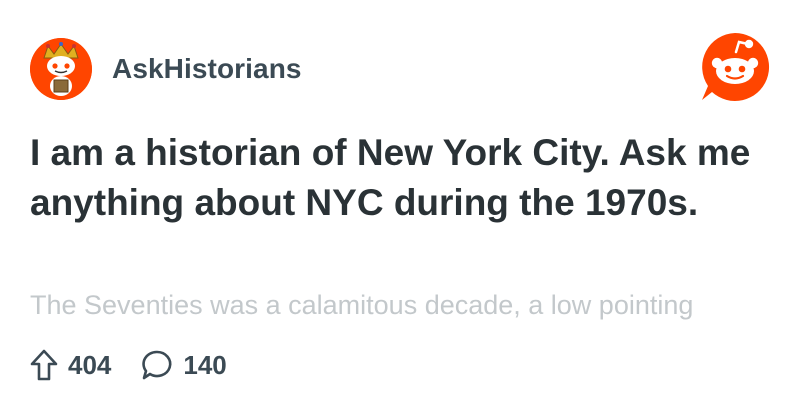 The image size is (800, 419). Describe the element at coordinates (157, 365) in the screenshot. I see `comment-bubble-icon` at that location.